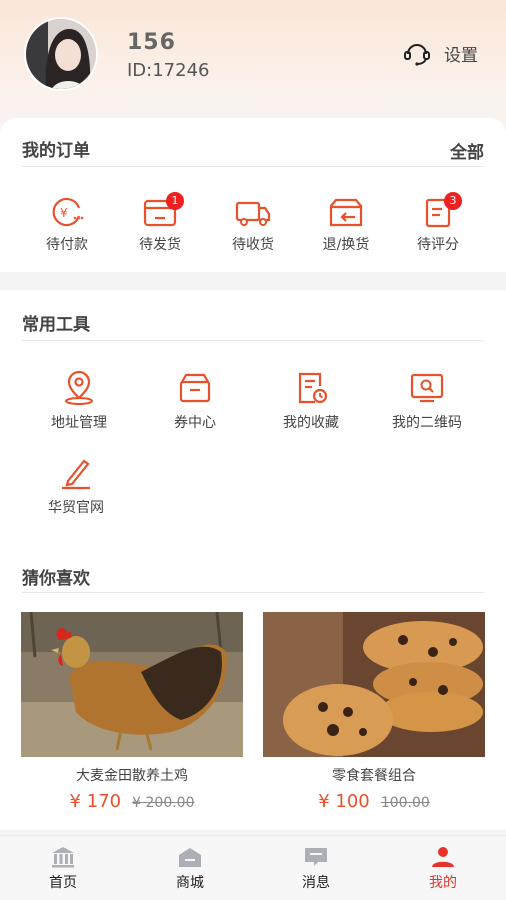 The height and width of the screenshot is (900, 506). What do you see at coordinates (79, 387) in the screenshot?
I see `location-pin-icon` at bounding box center [79, 387].